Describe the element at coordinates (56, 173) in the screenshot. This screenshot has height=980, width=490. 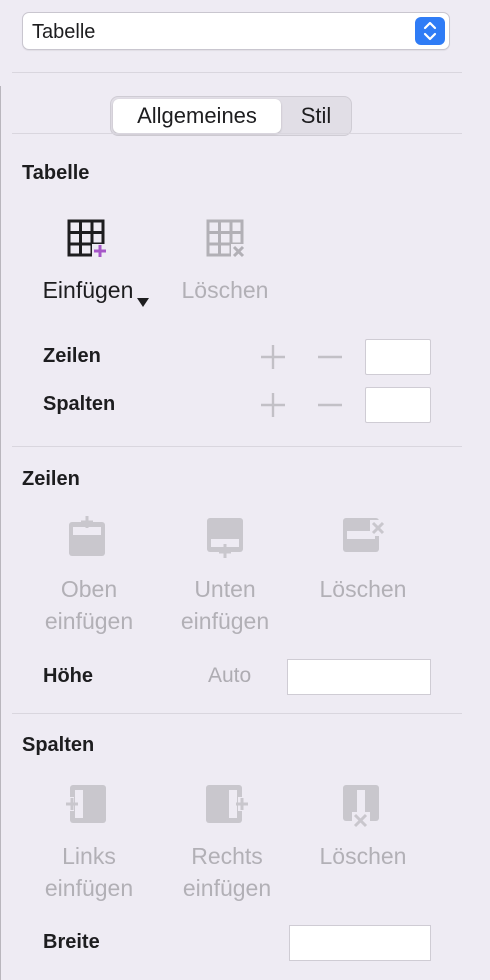
I see `section-title-tabelle: Tabelle` at that location.